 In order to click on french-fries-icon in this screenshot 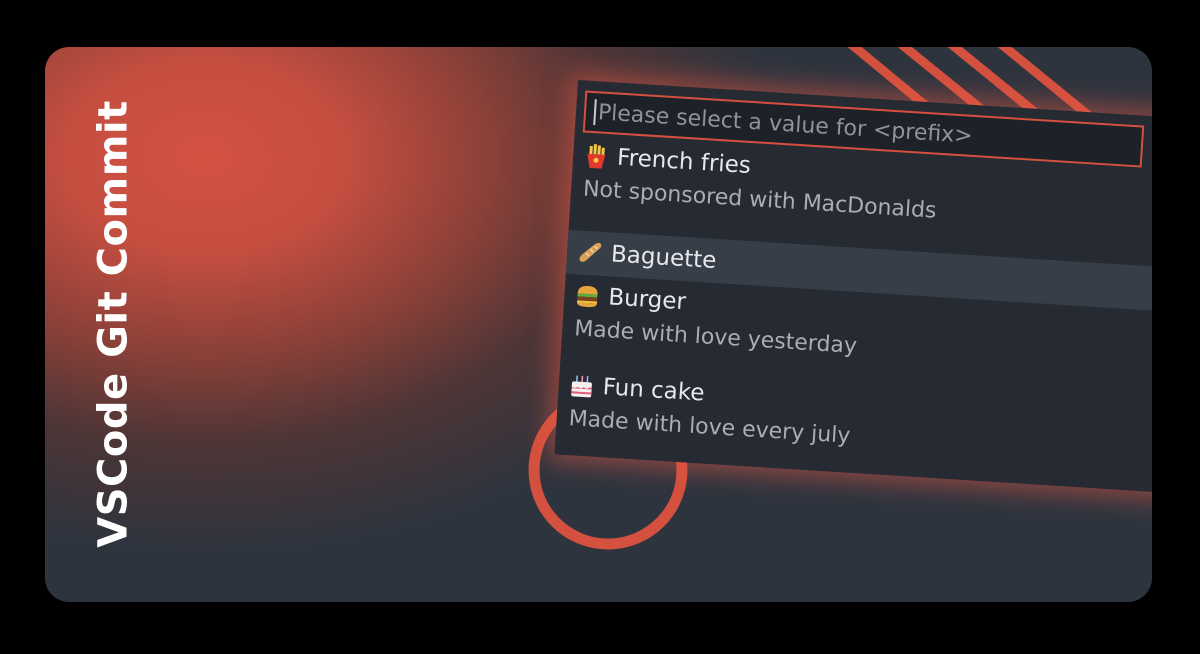, I will do `click(596, 156)`.